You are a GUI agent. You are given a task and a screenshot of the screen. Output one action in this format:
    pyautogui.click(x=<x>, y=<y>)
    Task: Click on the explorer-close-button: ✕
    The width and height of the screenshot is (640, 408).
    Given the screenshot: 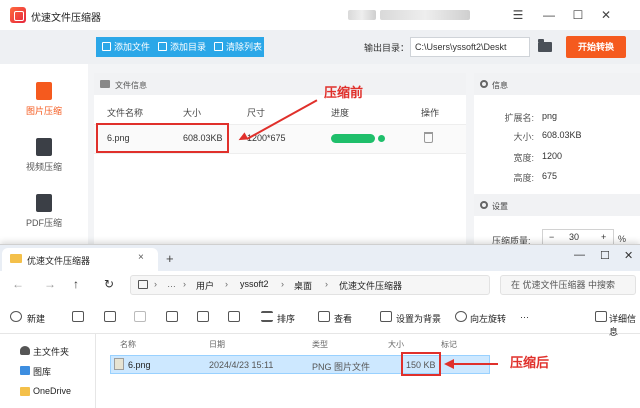 What is the action you would take?
    pyautogui.click(x=628, y=255)
    